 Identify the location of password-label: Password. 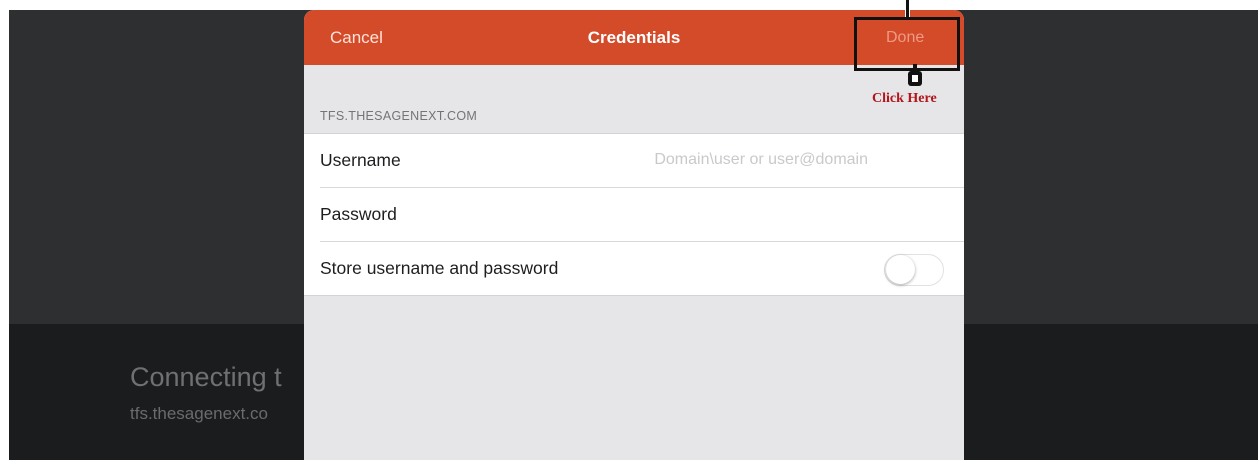
(358, 214).